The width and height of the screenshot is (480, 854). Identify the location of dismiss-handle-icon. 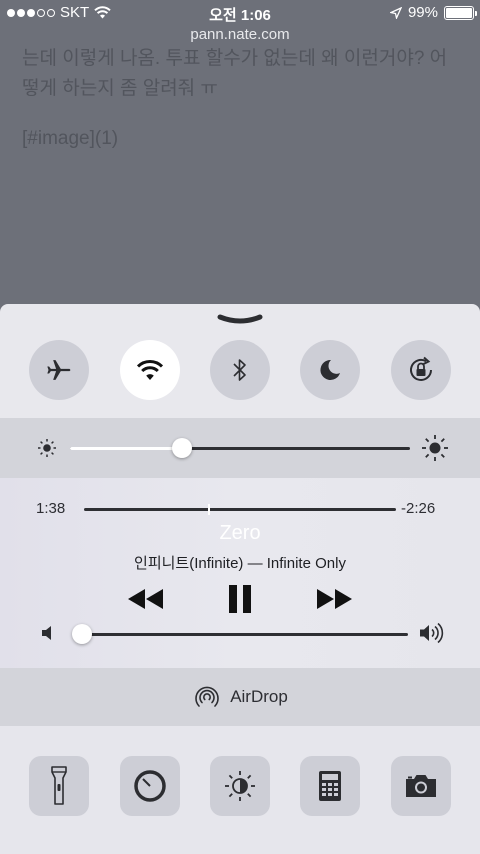
(240, 321).